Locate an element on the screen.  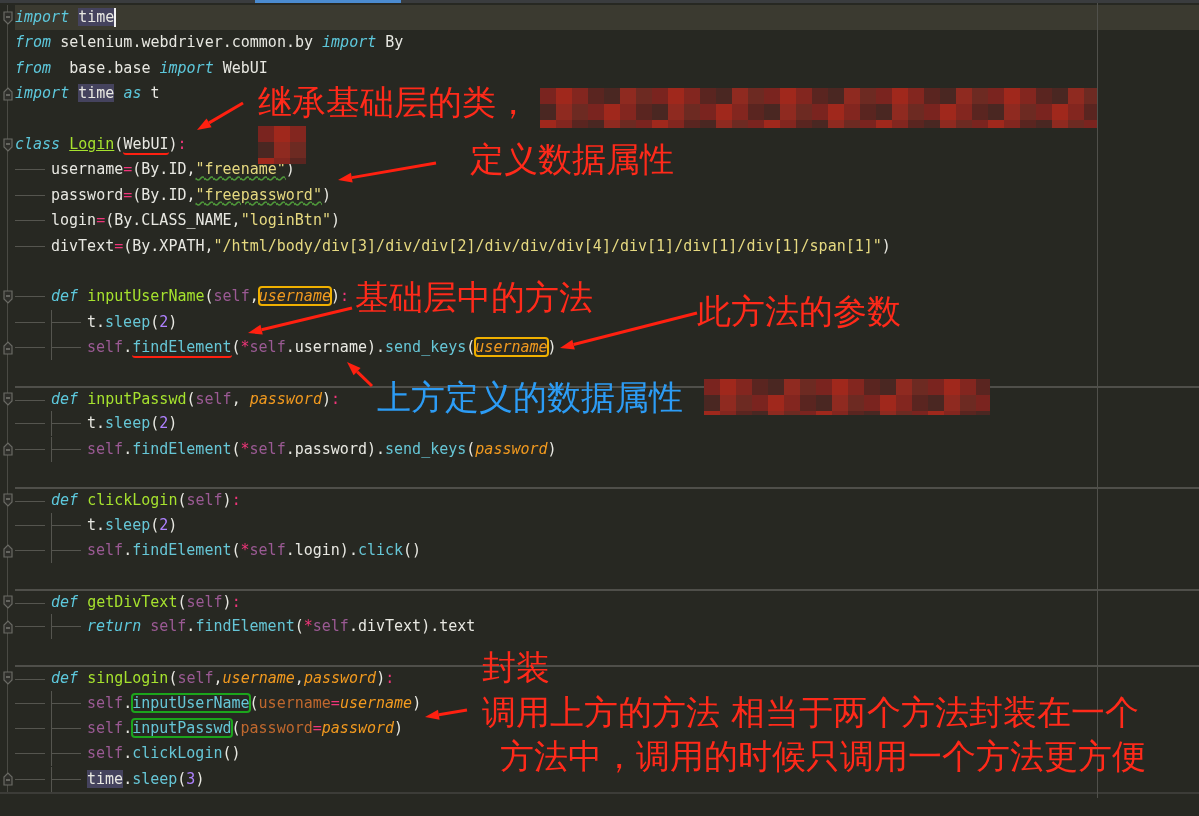
code-line: self.findElement(*self.login).click() is located at coordinates (607, 551).